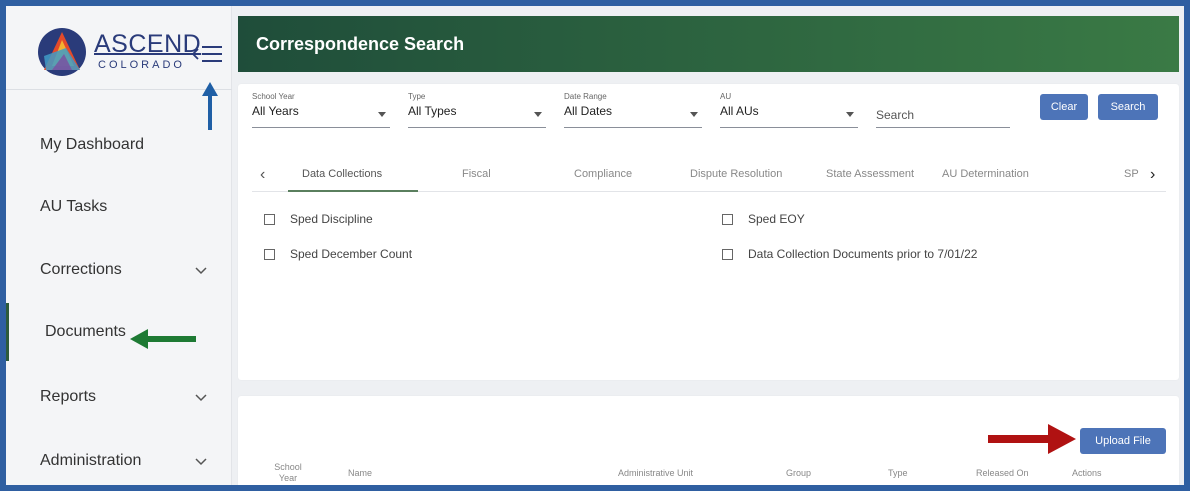 This screenshot has width=1190, height=491. What do you see at coordinates (633, 110) in the screenshot?
I see `date-range-select: Date Range All Dates` at bounding box center [633, 110].